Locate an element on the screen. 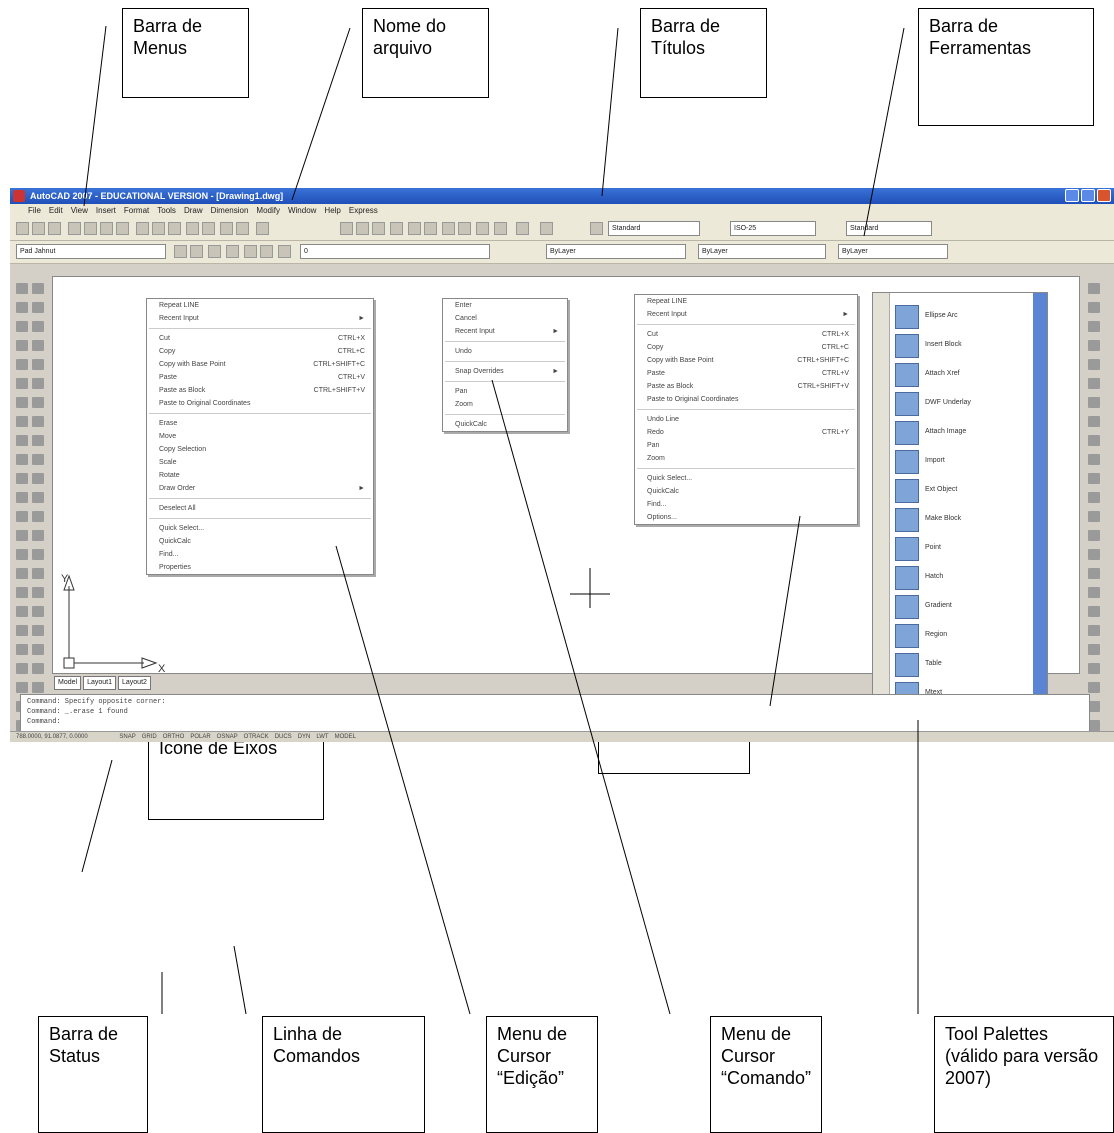 The image size is (1114, 1133). status-toggle-snap: SNAP is located at coordinates (127, 737).